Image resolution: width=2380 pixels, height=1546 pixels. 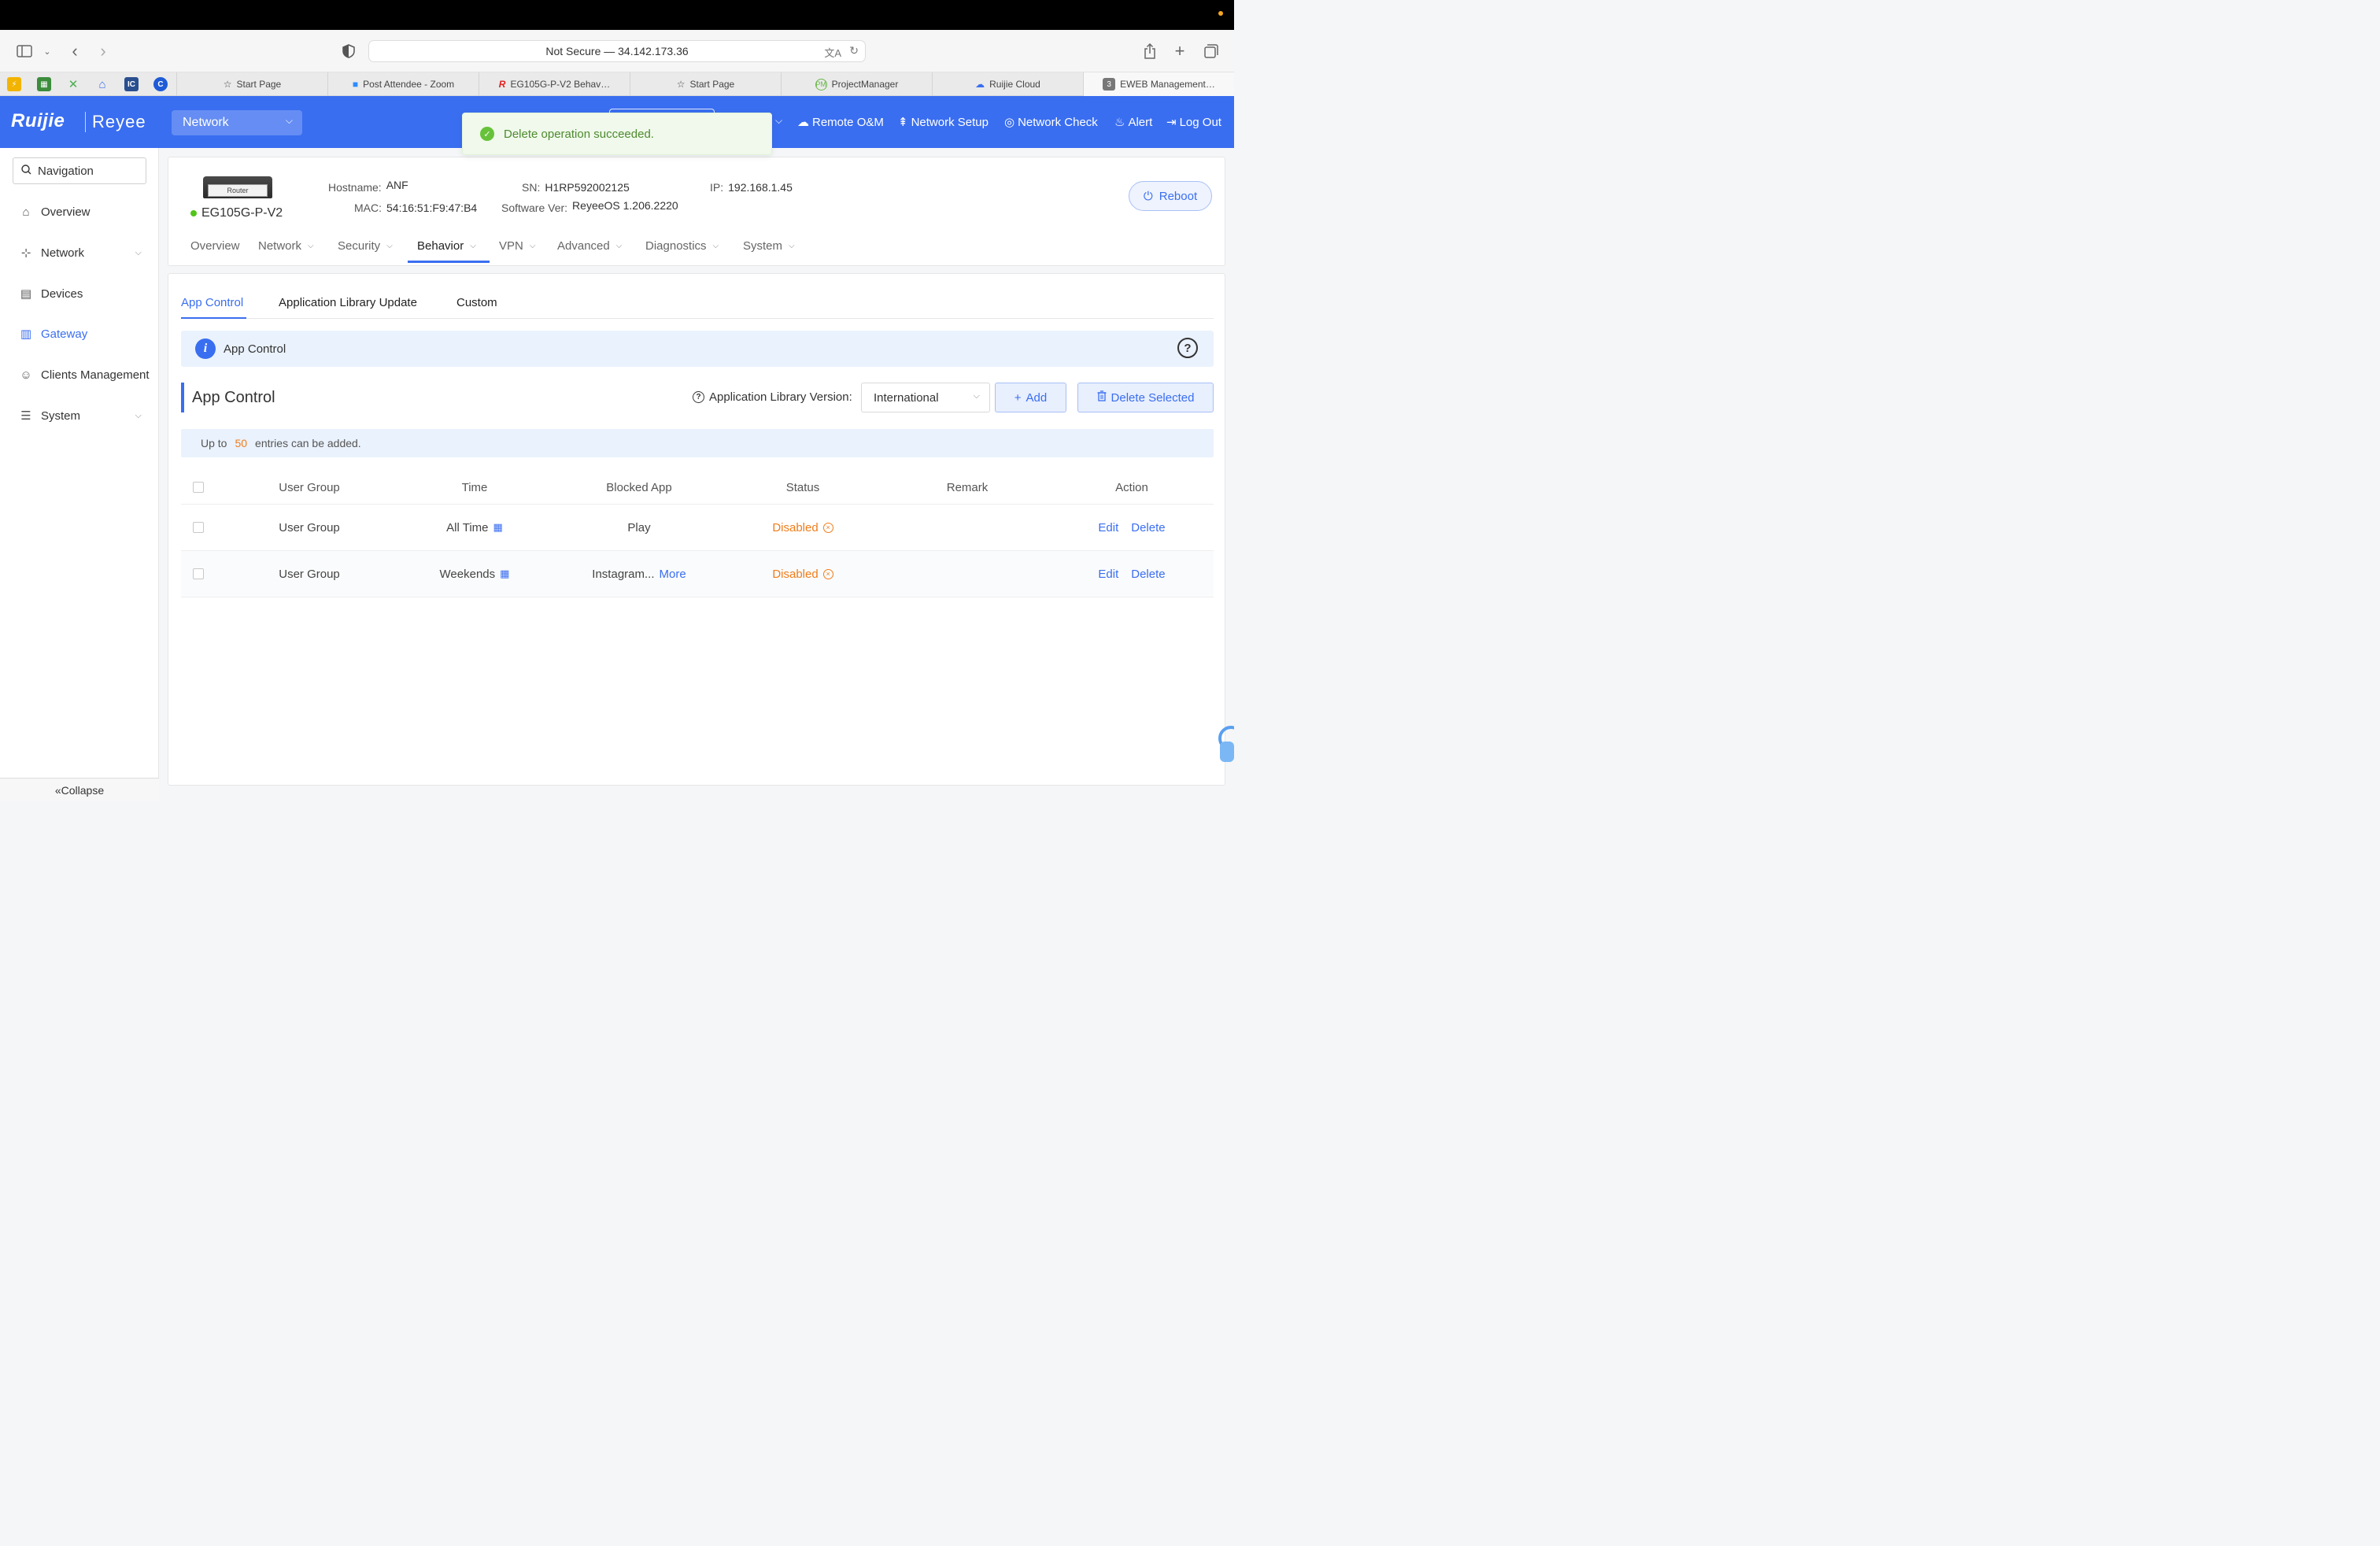 What do you see at coordinates (474, 574) in the screenshot?
I see `row-time: Weekends ▦` at bounding box center [474, 574].